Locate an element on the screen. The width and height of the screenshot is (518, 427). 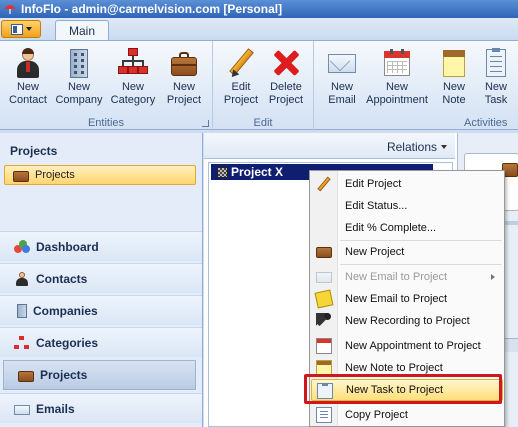
menu-item-new-project: New Project is located at coordinates (407, 252).